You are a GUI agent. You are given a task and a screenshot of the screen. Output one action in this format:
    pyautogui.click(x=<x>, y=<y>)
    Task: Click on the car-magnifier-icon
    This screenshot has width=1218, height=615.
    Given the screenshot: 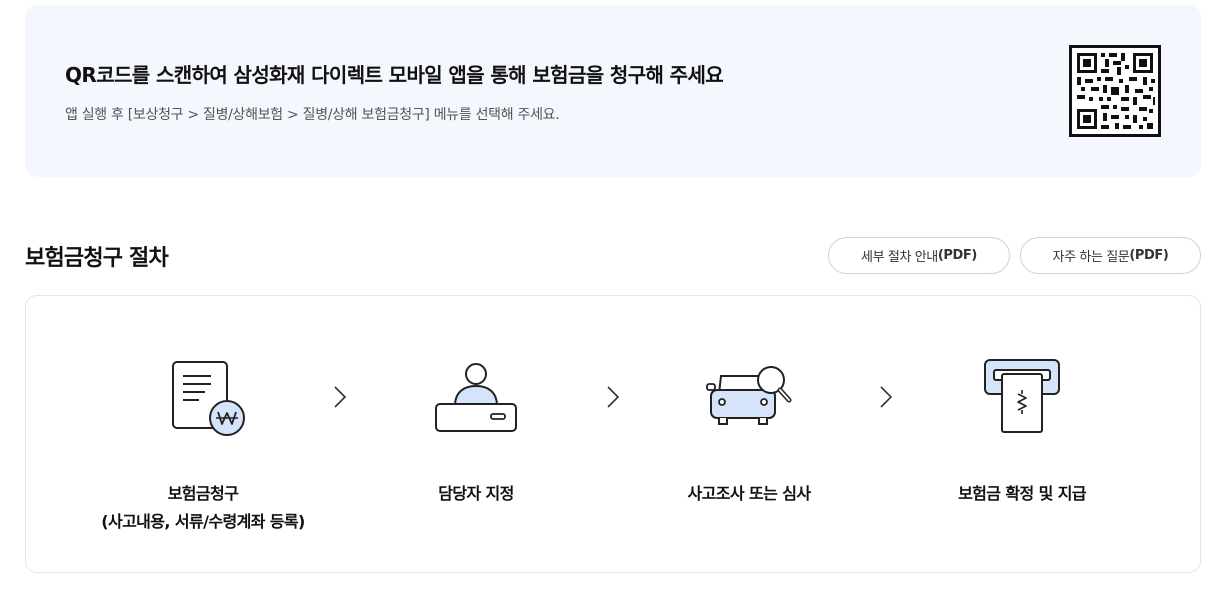 What is the action you would take?
    pyautogui.click(x=749, y=395)
    